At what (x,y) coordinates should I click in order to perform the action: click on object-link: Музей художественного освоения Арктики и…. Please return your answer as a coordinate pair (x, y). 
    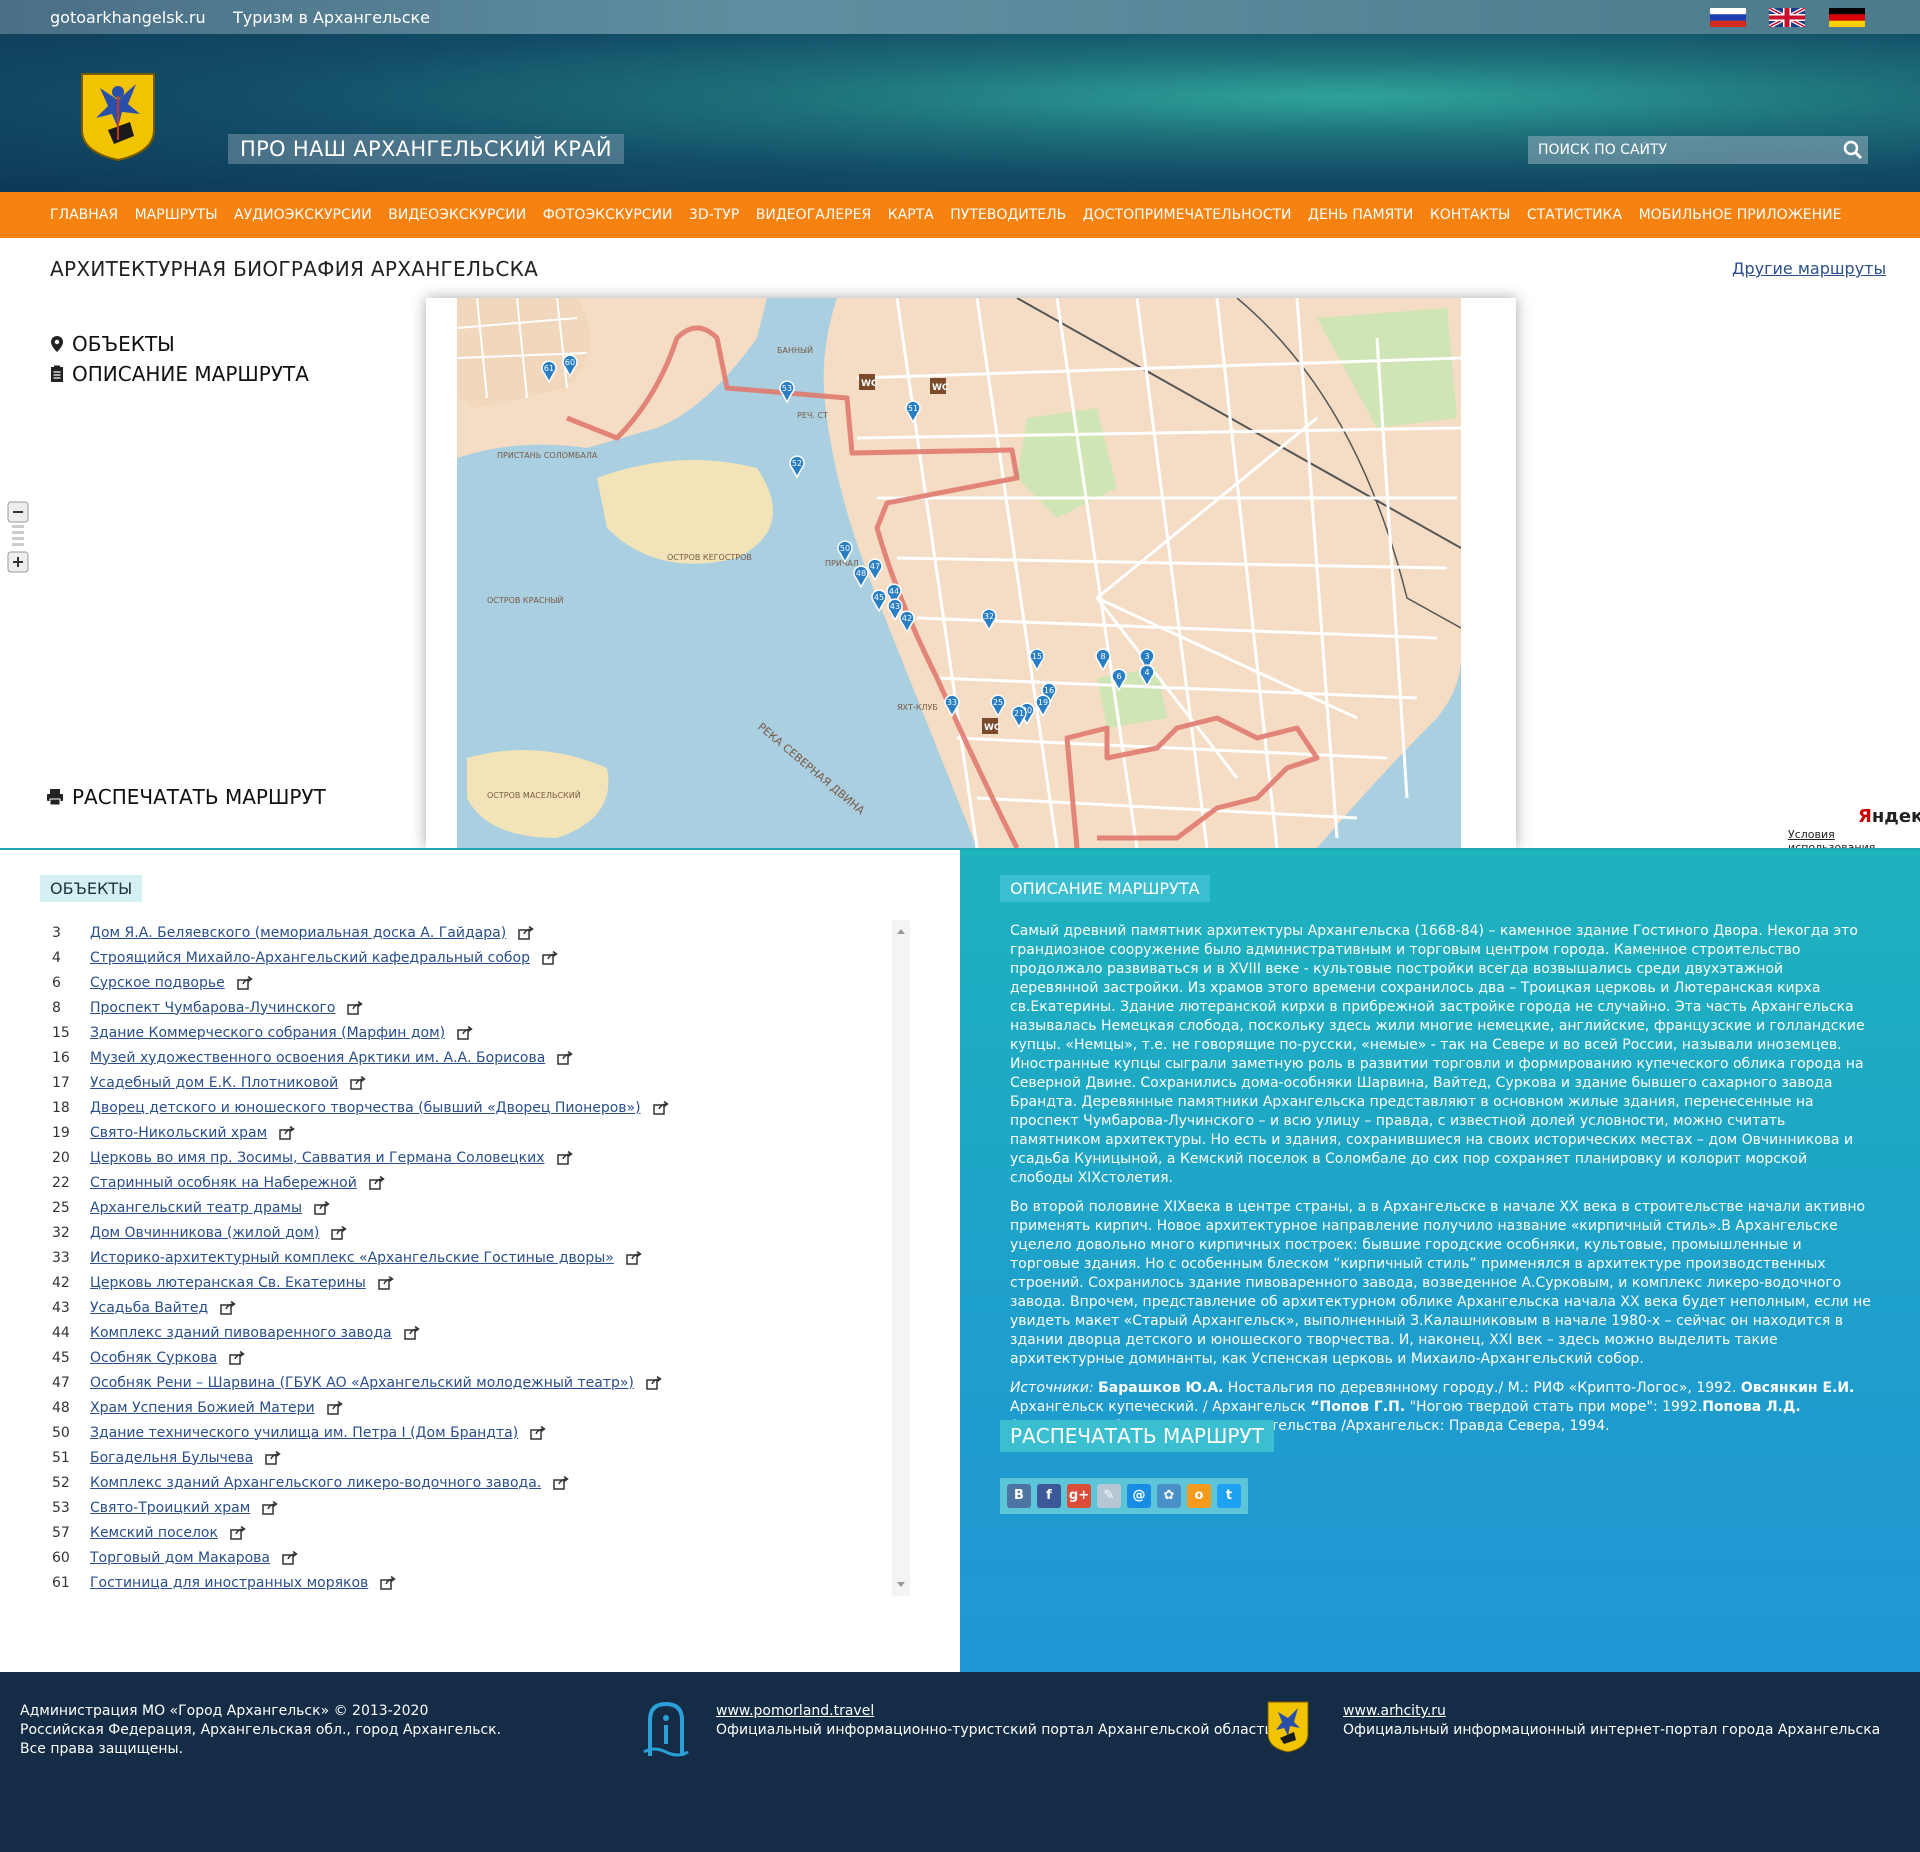
    Looking at the image, I should click on (317, 1058).